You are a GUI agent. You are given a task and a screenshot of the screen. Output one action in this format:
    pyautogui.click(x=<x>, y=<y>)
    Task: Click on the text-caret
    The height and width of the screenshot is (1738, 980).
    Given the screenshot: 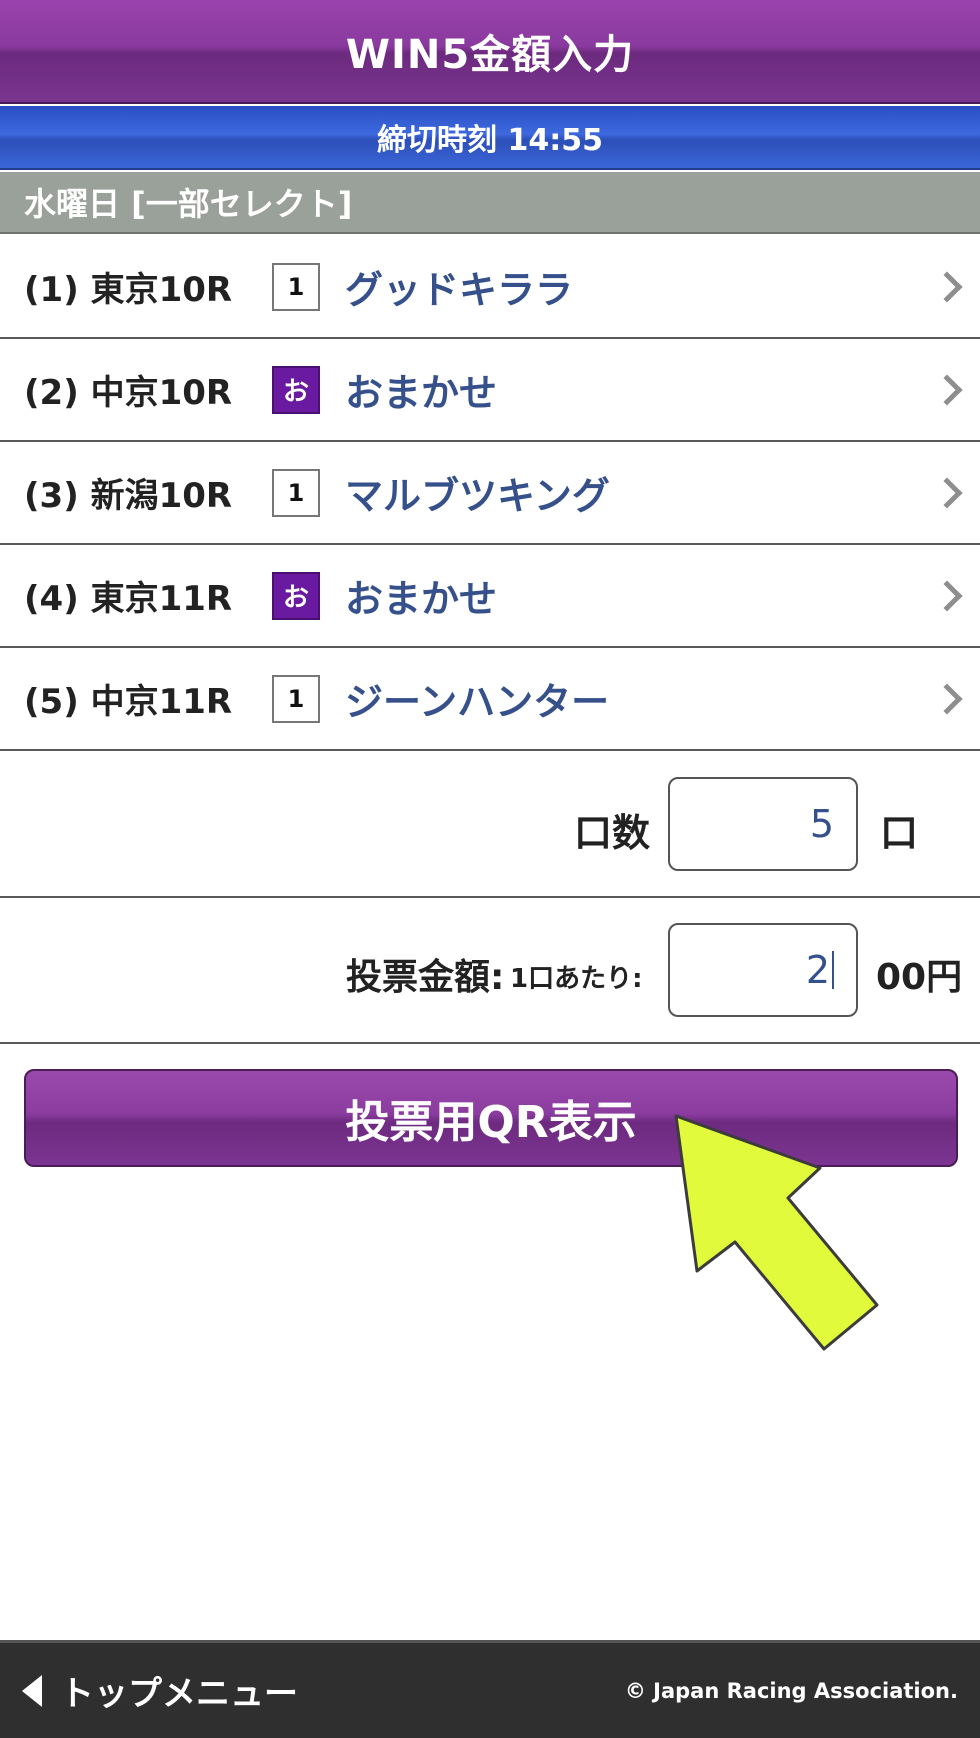 What is the action you would take?
    pyautogui.click(x=833, y=970)
    